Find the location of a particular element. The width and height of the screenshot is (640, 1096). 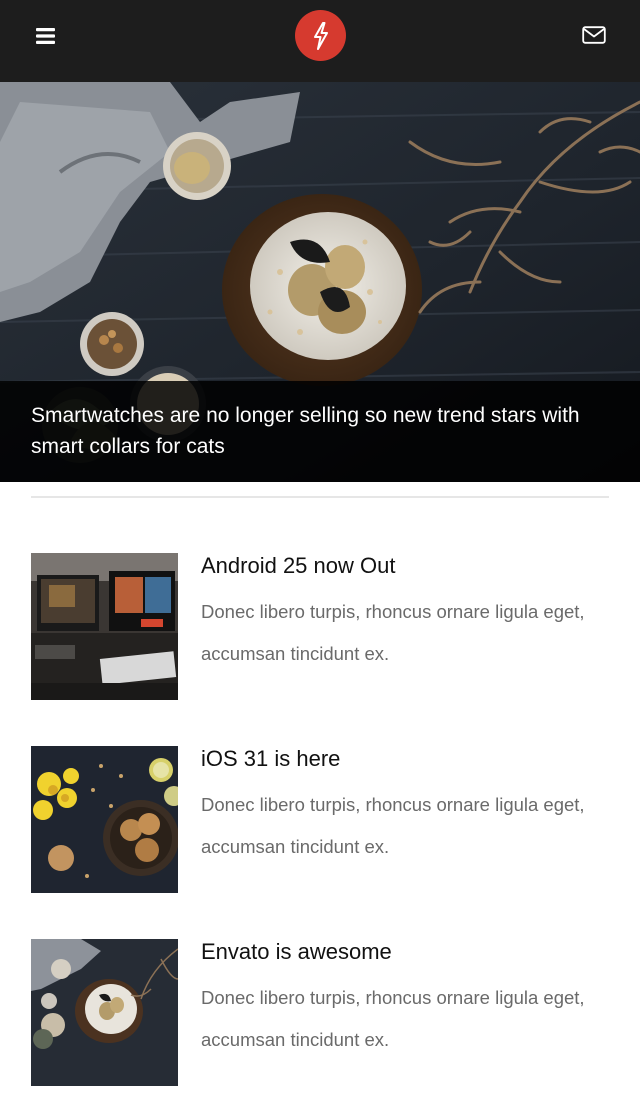

article-title: Android 25 now Out is located at coordinates (298, 566).